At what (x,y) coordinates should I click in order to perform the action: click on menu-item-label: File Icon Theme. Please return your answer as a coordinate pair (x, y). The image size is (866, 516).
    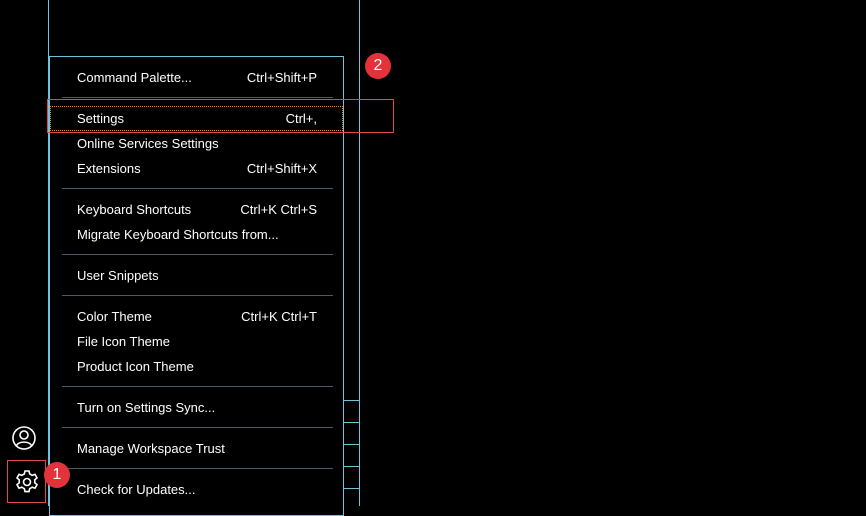
    Looking at the image, I should click on (123, 341).